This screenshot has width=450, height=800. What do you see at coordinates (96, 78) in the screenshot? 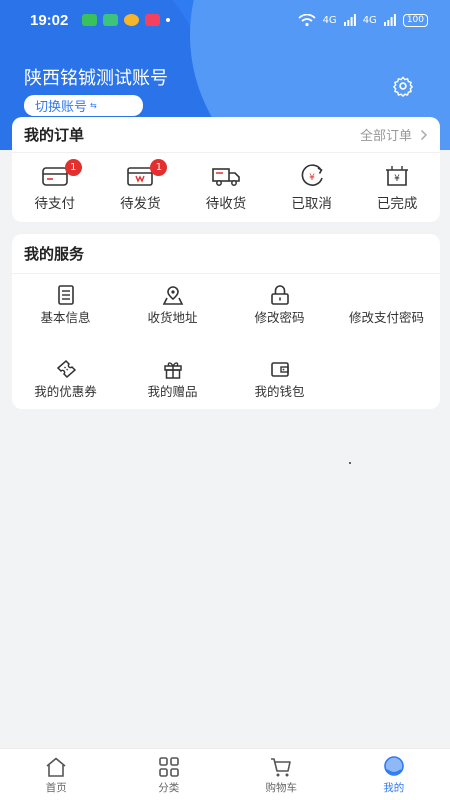
I see `account-name: 陕西铭铖测试账号` at bounding box center [96, 78].